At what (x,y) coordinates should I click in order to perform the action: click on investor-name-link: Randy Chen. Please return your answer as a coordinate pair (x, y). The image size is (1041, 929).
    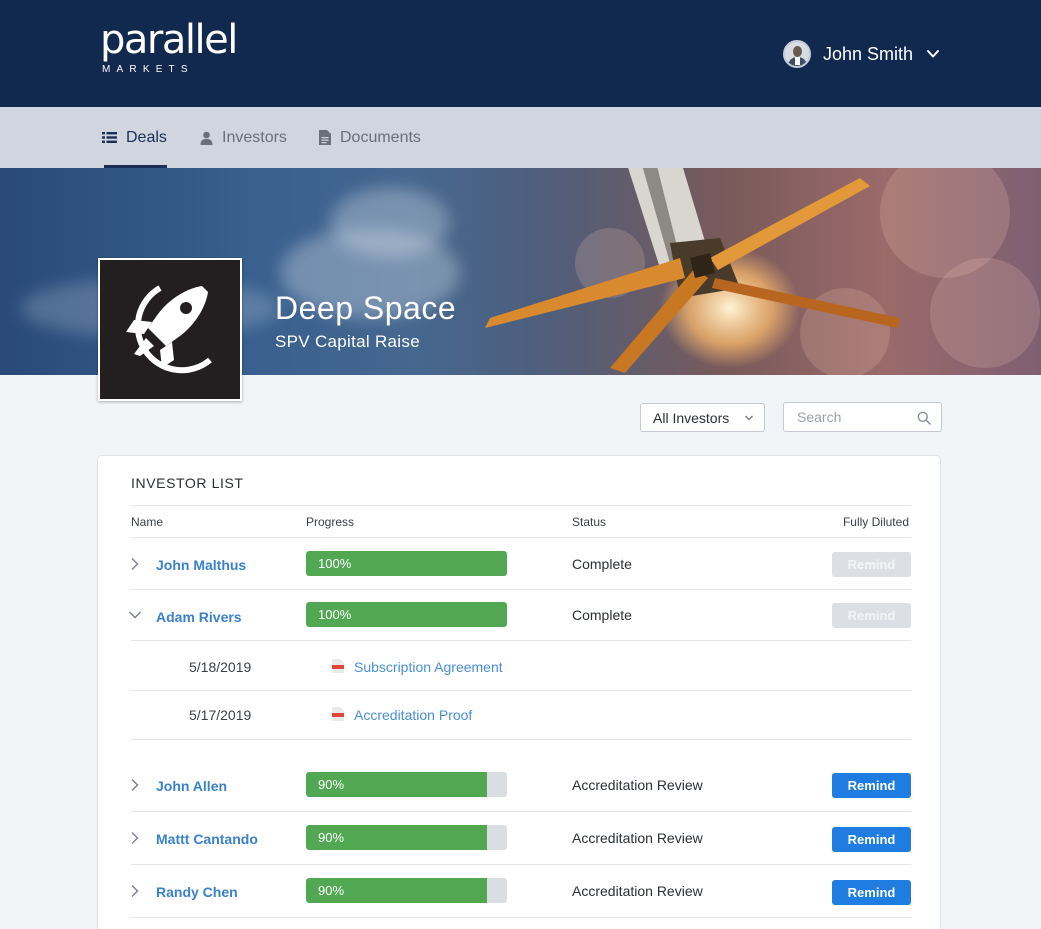
    Looking at the image, I should click on (197, 892).